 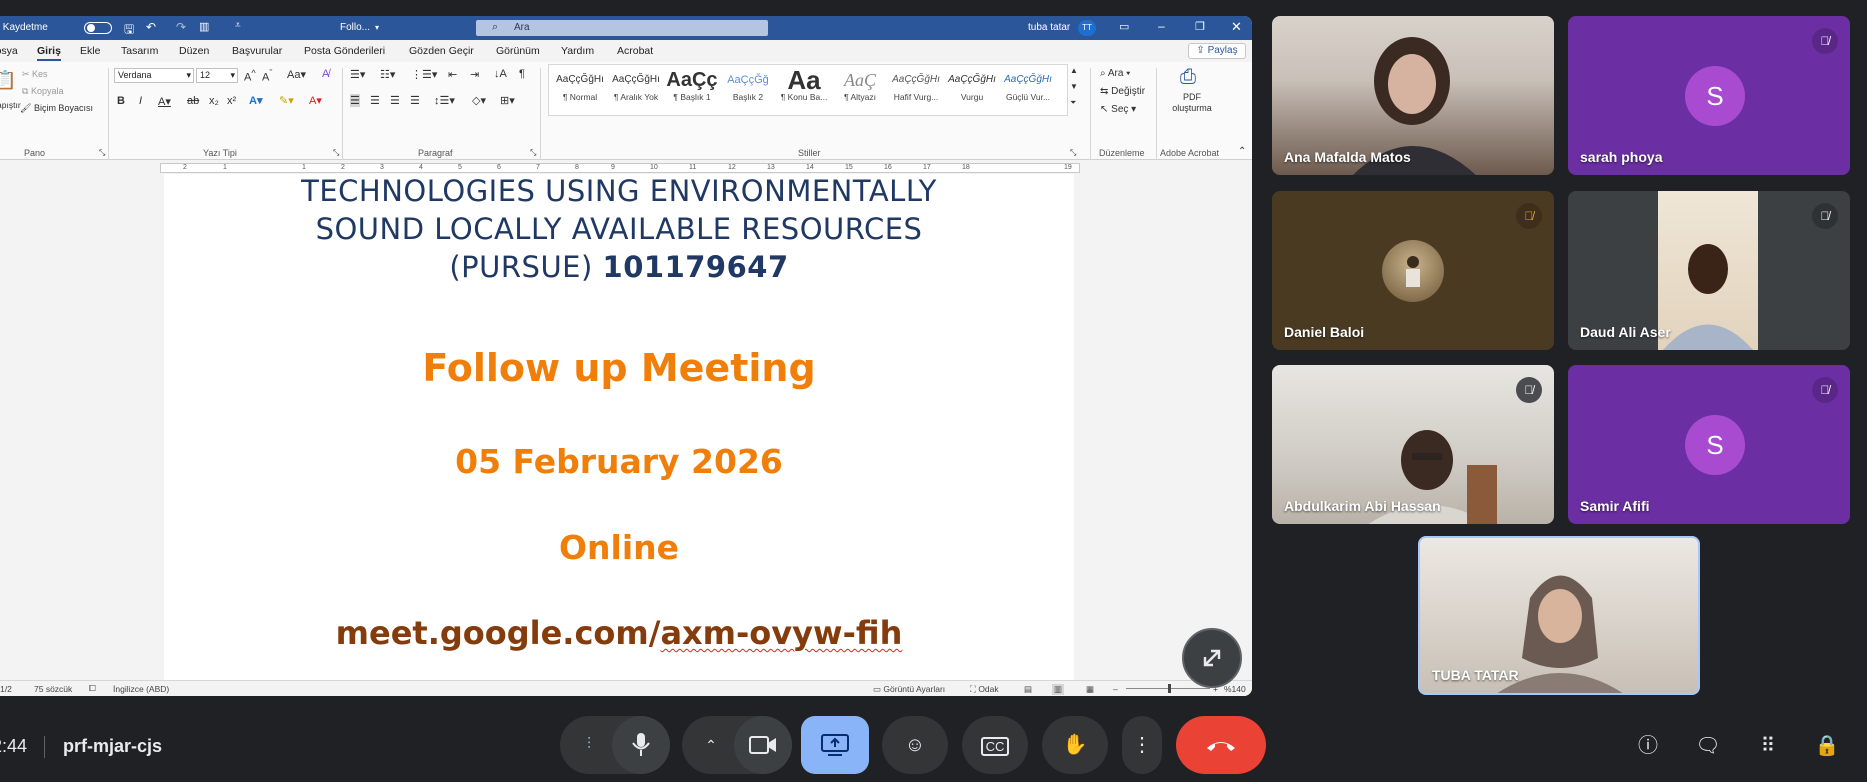 What do you see at coordinates (518, 51) in the screenshot?
I see `tab-view: Görünüm` at bounding box center [518, 51].